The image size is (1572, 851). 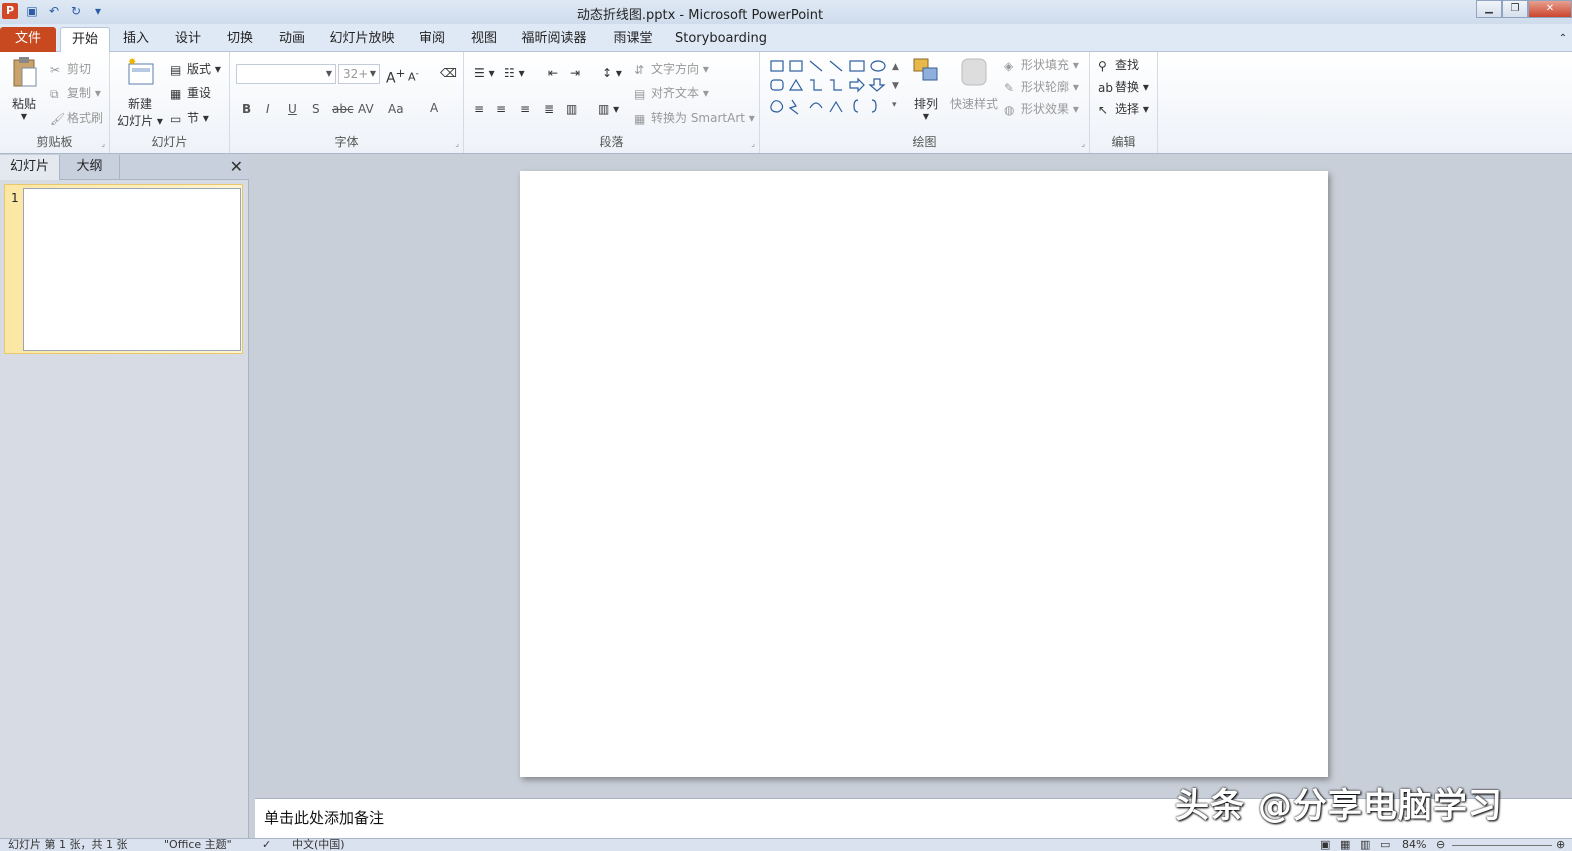 What do you see at coordinates (501, 109) in the screenshot?
I see `align-center-icon: ≡` at bounding box center [501, 109].